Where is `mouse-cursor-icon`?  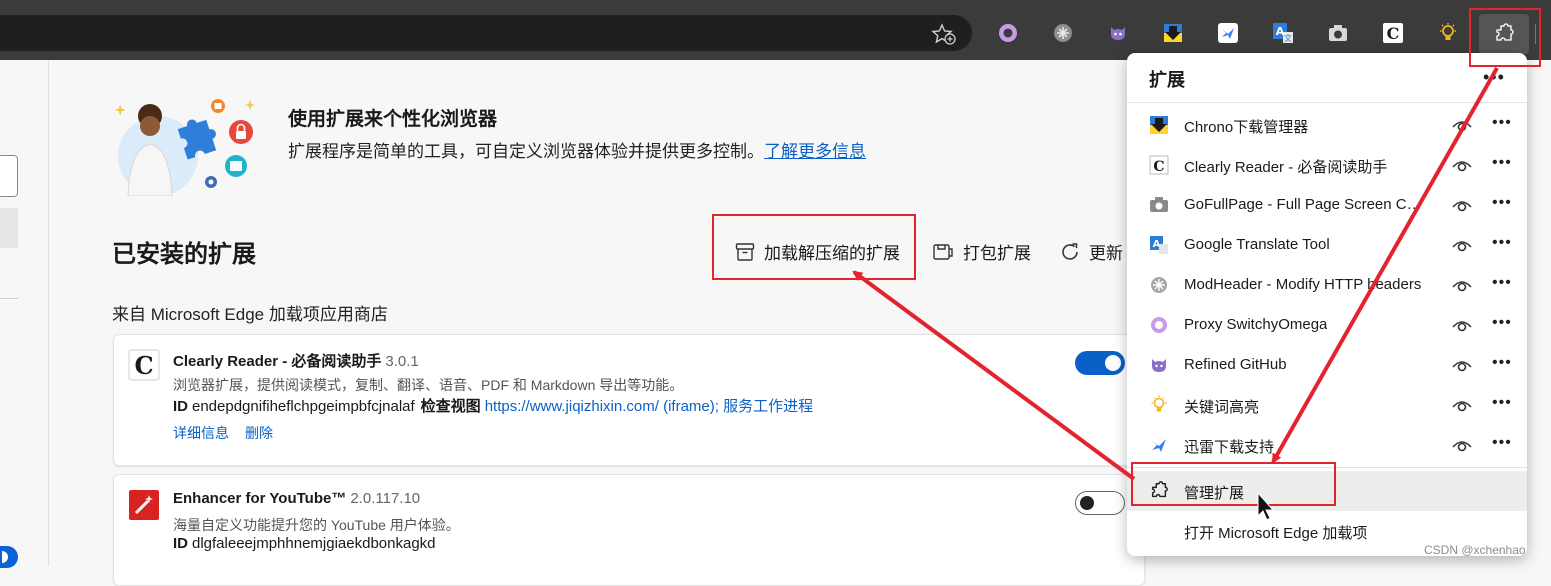
mouse-cursor-icon is located at coordinates (1266, 506).